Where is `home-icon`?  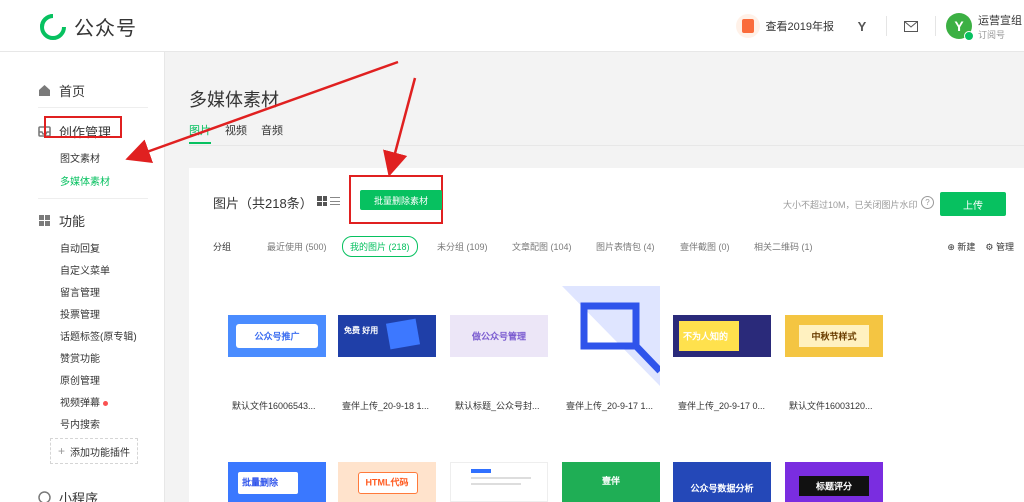 home-icon is located at coordinates (44, 90).